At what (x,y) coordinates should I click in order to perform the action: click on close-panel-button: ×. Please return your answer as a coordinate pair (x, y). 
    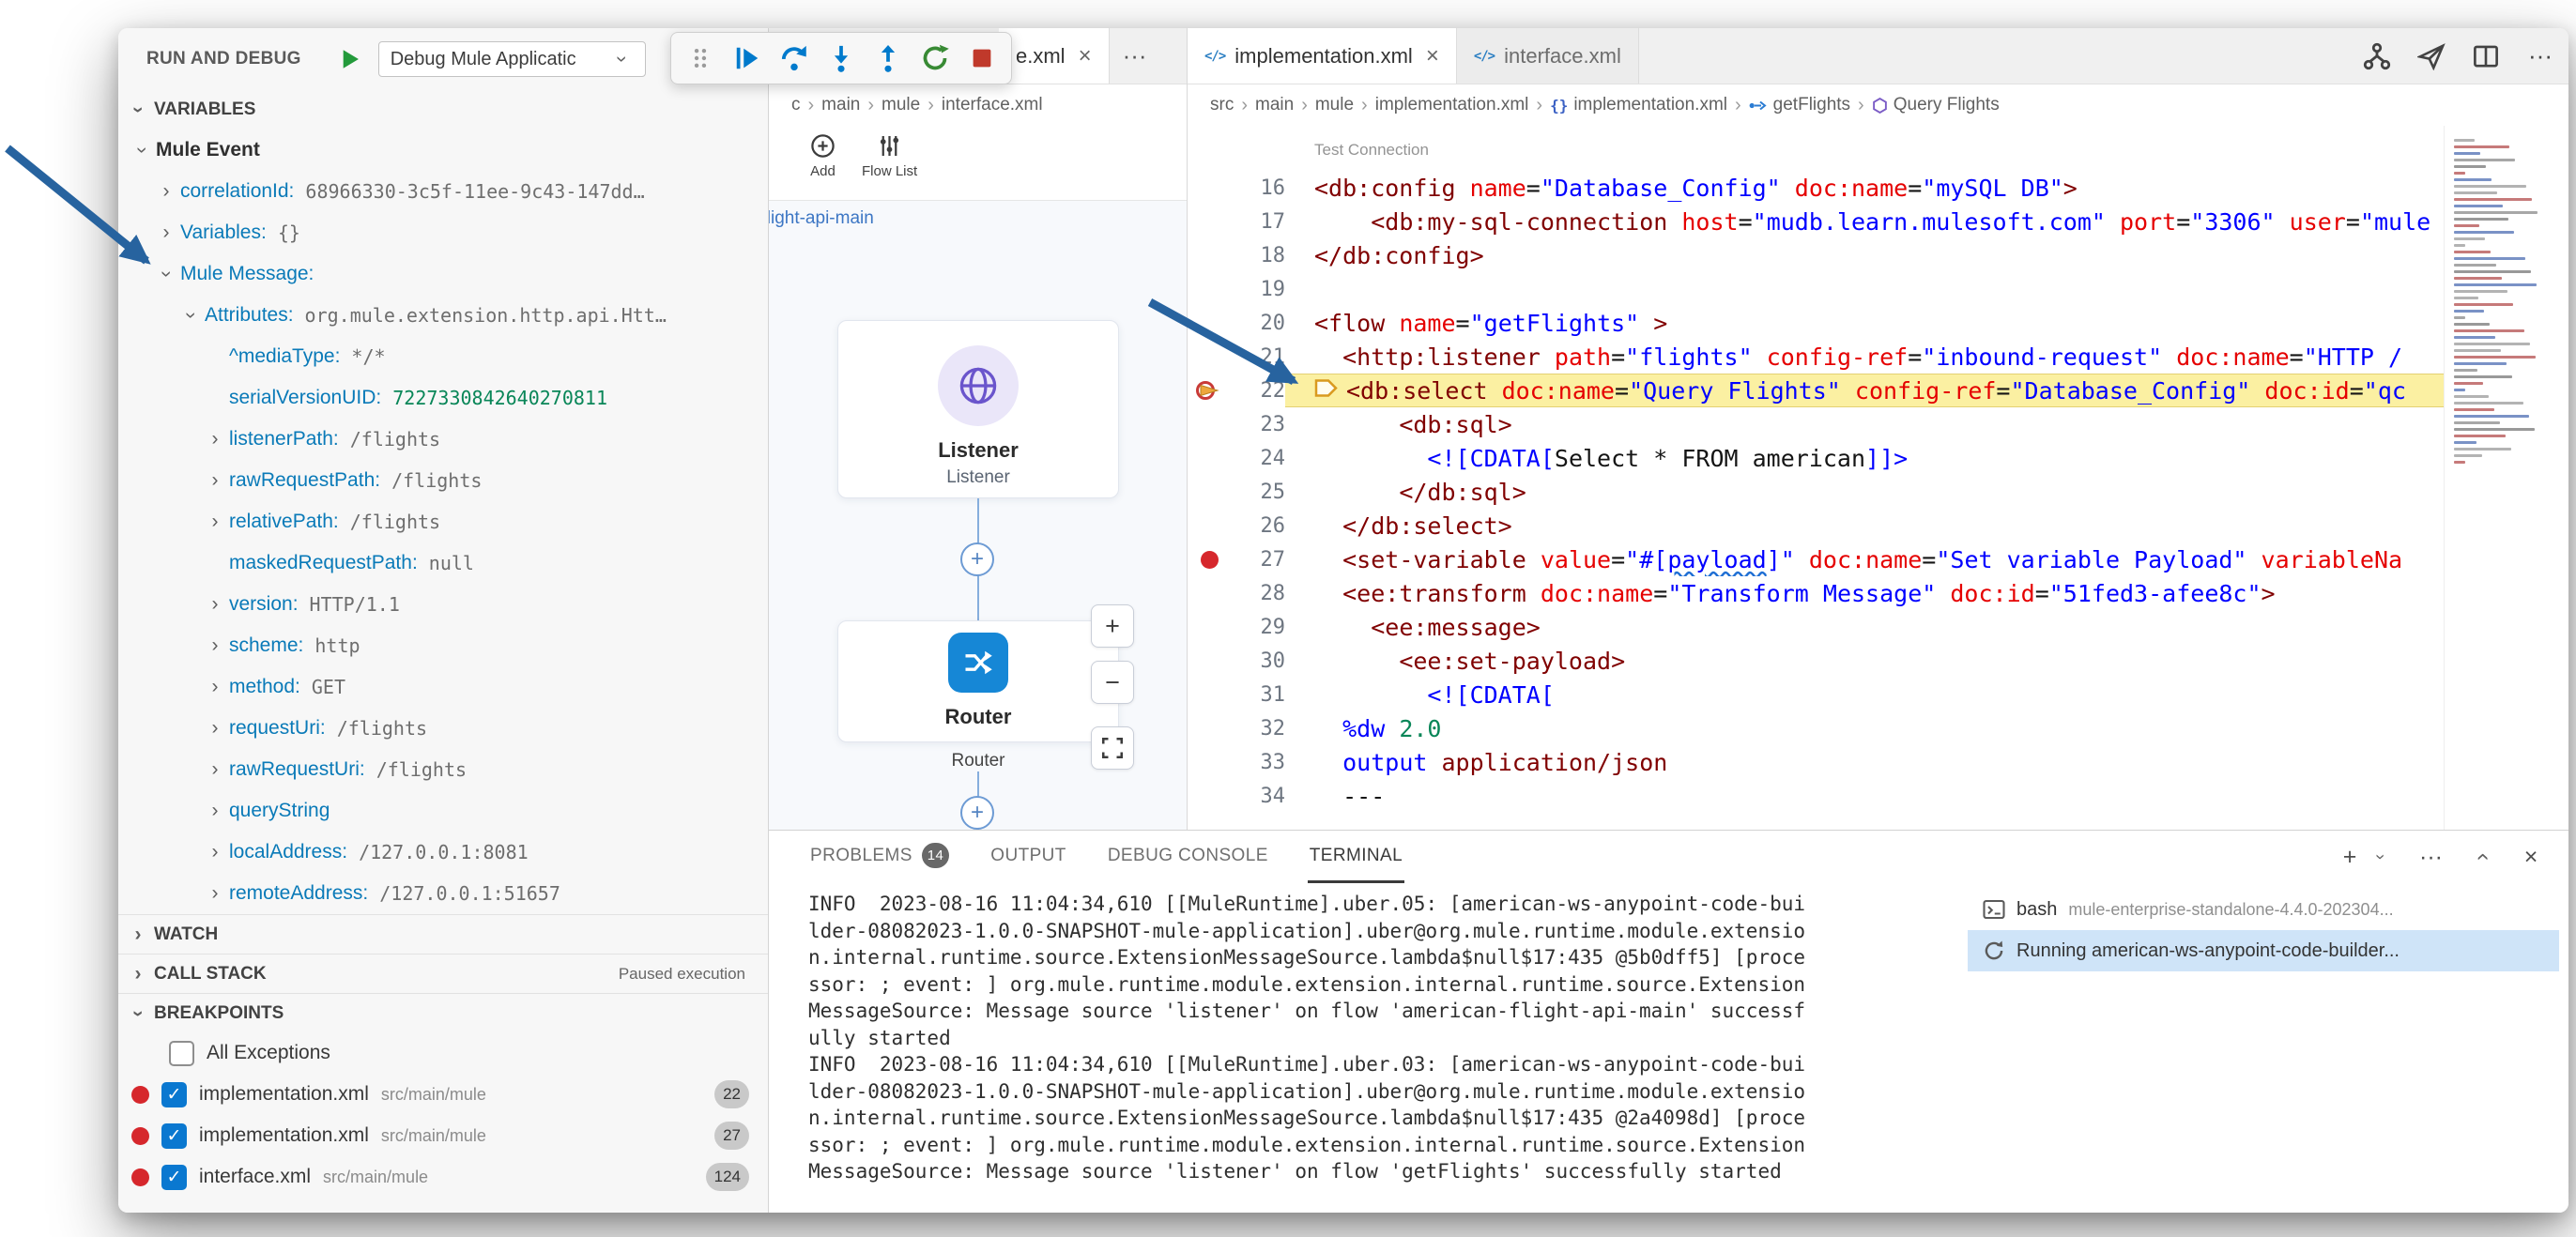
    Looking at the image, I should click on (2531, 857).